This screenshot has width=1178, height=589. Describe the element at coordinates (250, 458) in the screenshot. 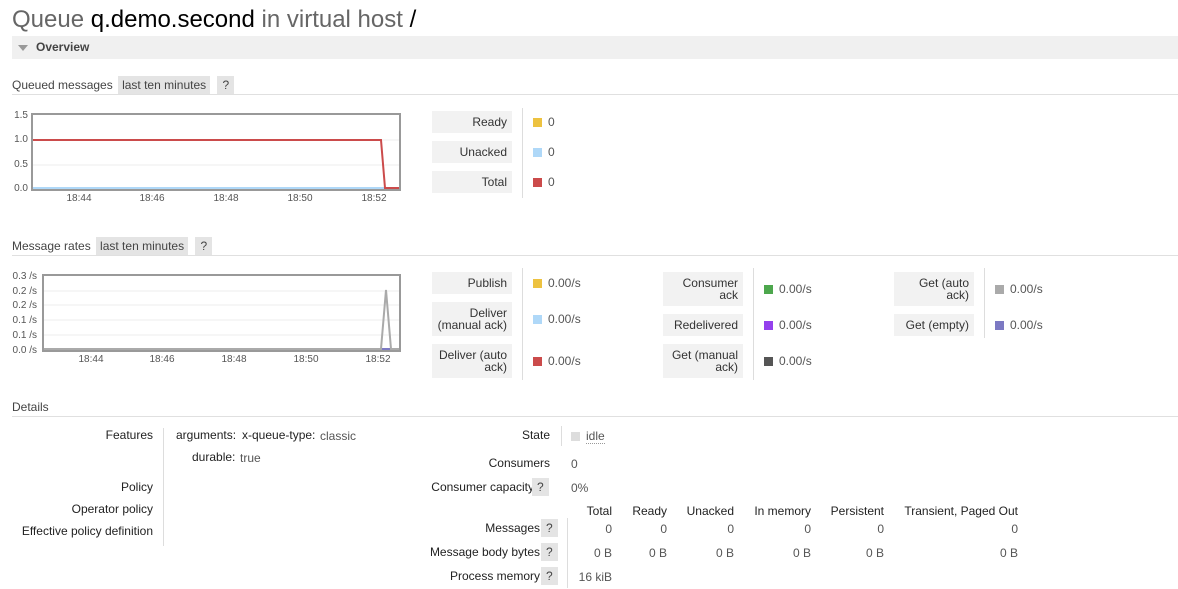

I see `durable-value: true` at that location.